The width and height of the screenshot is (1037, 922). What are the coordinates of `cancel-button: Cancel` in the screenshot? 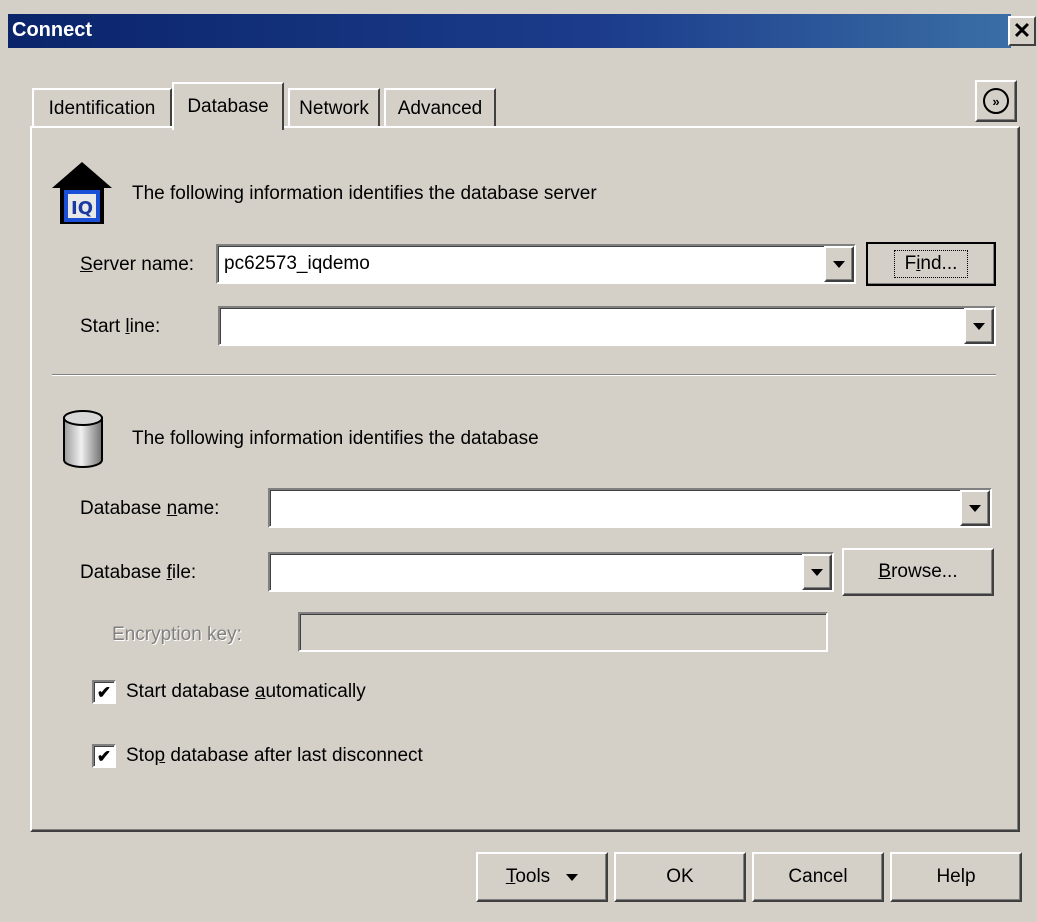 It's located at (818, 877).